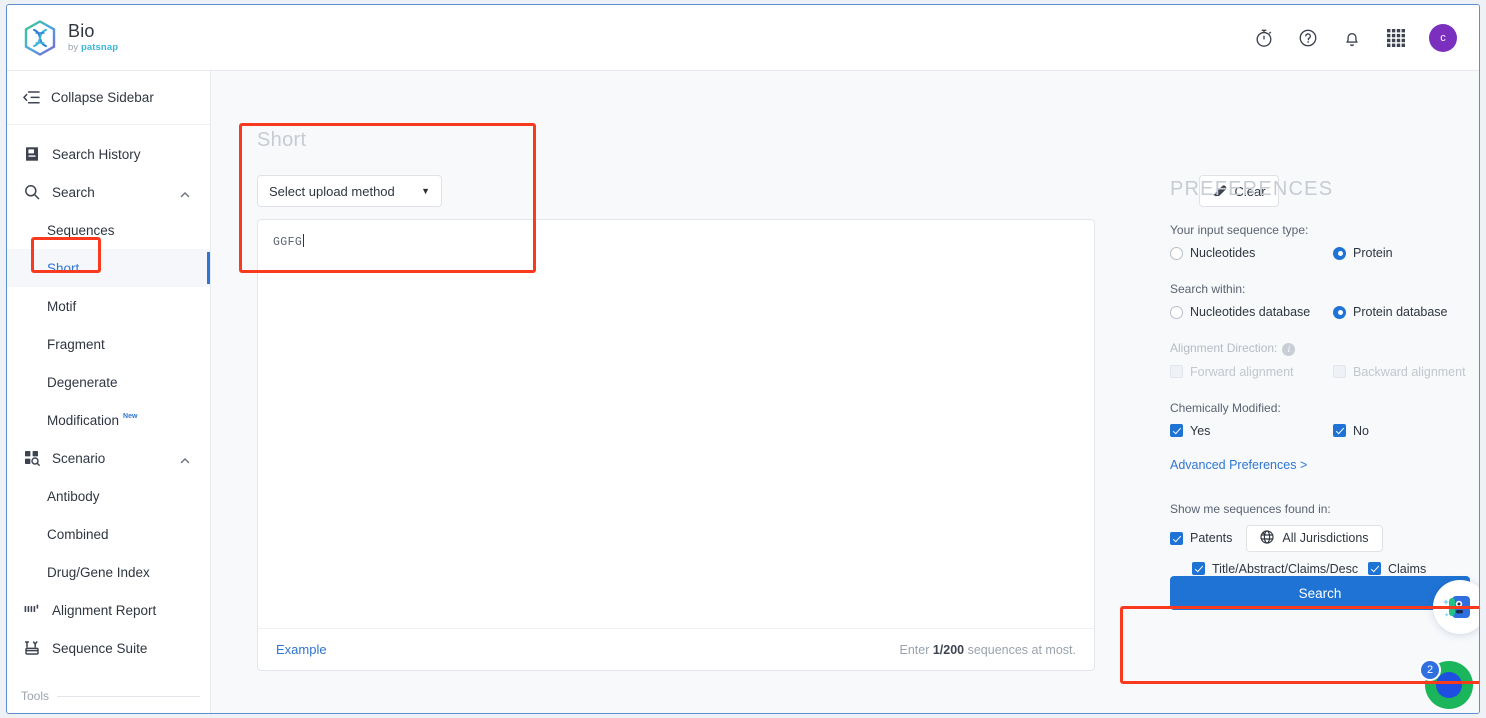 This screenshot has height=718, width=1486. What do you see at coordinates (73, 192) in the screenshot?
I see `sidebar-item-label: Search` at bounding box center [73, 192].